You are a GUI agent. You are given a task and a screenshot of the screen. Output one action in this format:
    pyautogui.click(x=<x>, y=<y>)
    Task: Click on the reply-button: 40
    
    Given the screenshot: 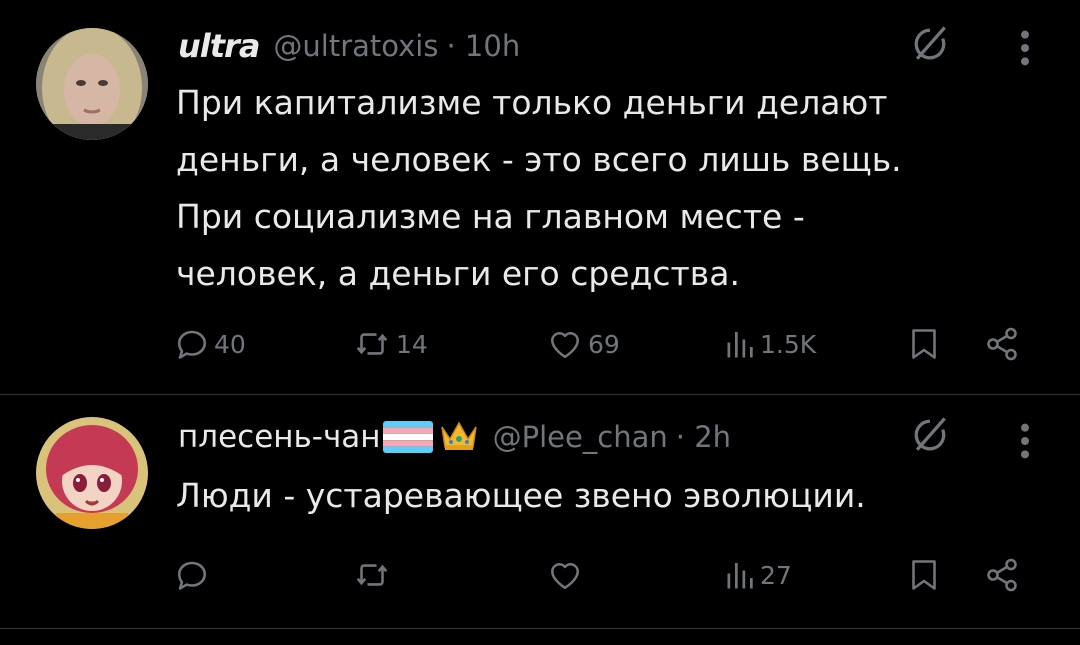 What is the action you would take?
    pyautogui.click(x=210, y=344)
    